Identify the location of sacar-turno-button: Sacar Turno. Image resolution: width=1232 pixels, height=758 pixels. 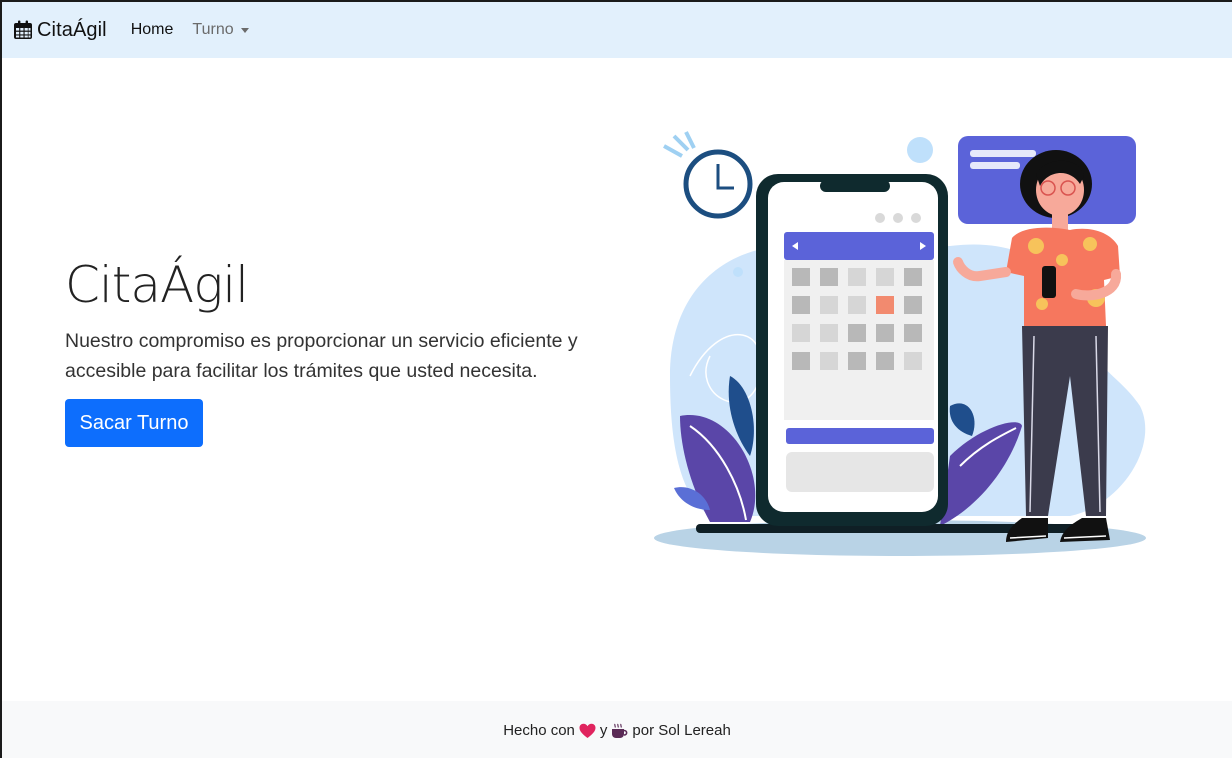
(134, 423).